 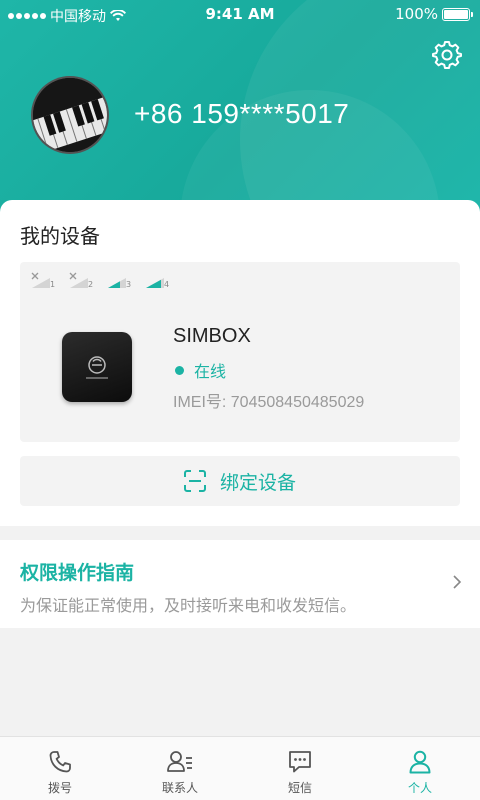 I want to click on person-icon, so click(x=420, y=762).